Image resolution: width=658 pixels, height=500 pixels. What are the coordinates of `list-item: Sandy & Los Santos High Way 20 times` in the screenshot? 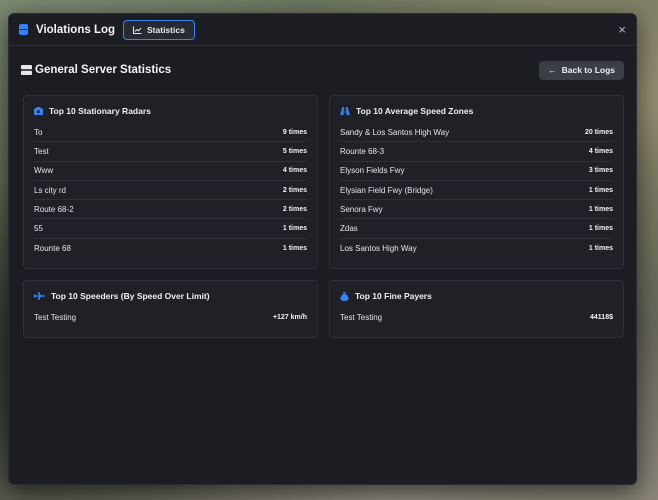 It's located at (476, 133).